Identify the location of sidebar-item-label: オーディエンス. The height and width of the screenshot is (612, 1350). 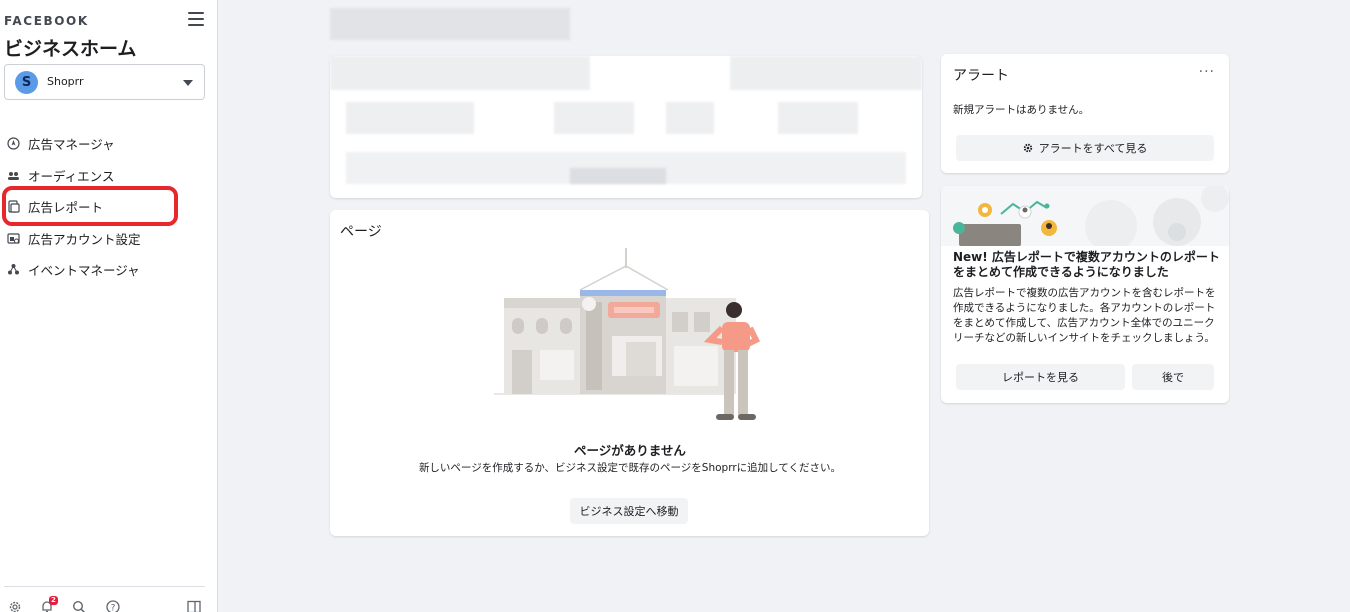
(71, 176).